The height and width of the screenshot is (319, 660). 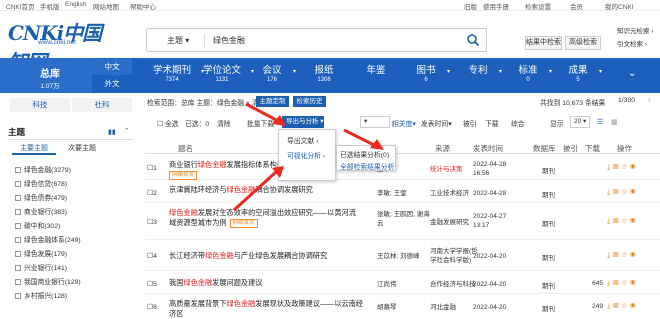 What do you see at coordinates (34, 149) in the screenshot?
I see `tab-main-topic: 主要主题` at bounding box center [34, 149].